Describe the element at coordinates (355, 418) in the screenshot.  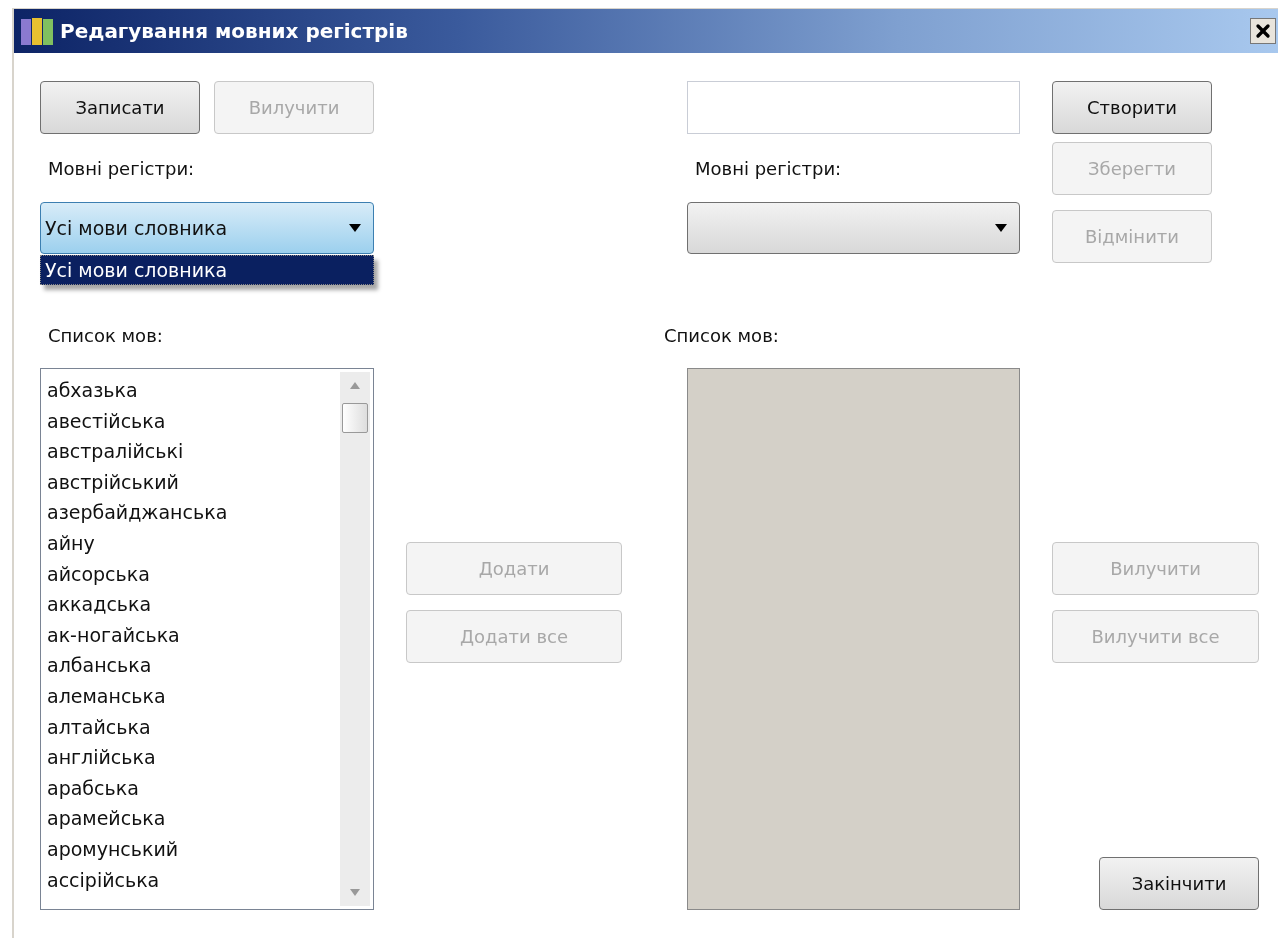
I see `scroll-thumb` at that location.